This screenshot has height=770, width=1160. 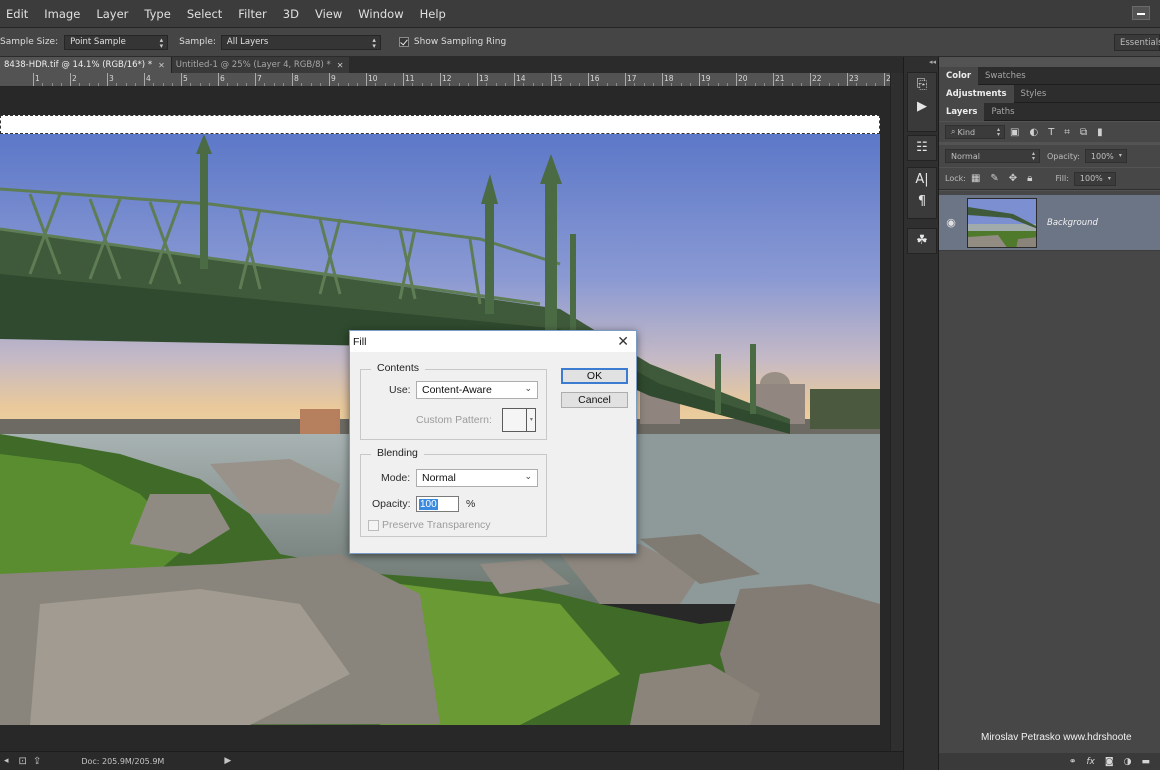 What do you see at coordinates (397, 453) in the screenshot?
I see `blending-label: Blending` at bounding box center [397, 453].